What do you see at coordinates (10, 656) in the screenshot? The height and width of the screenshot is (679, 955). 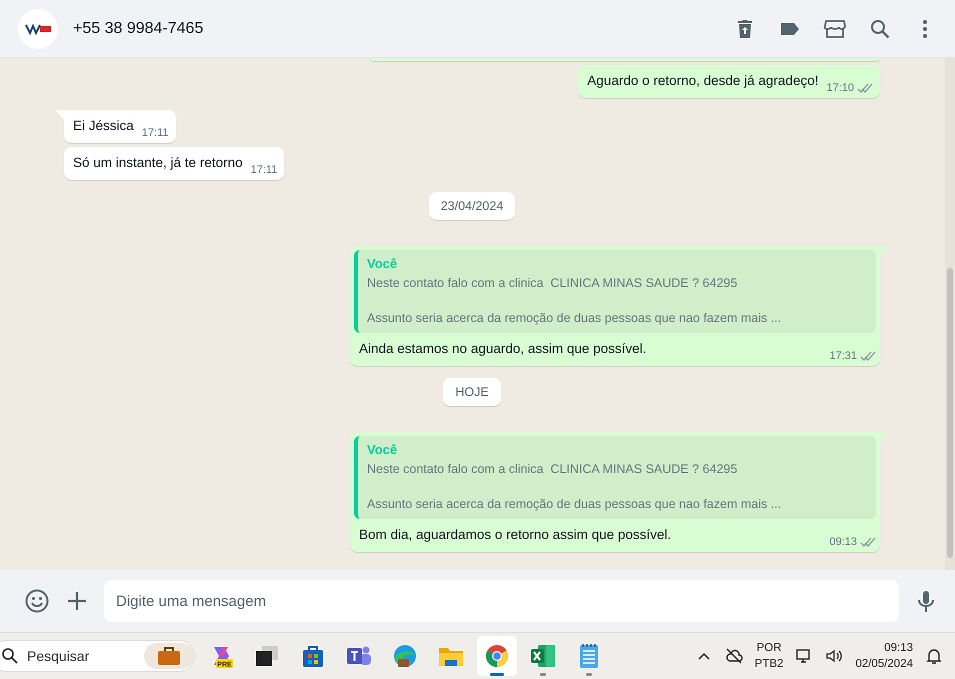 I see `search-icon` at bounding box center [10, 656].